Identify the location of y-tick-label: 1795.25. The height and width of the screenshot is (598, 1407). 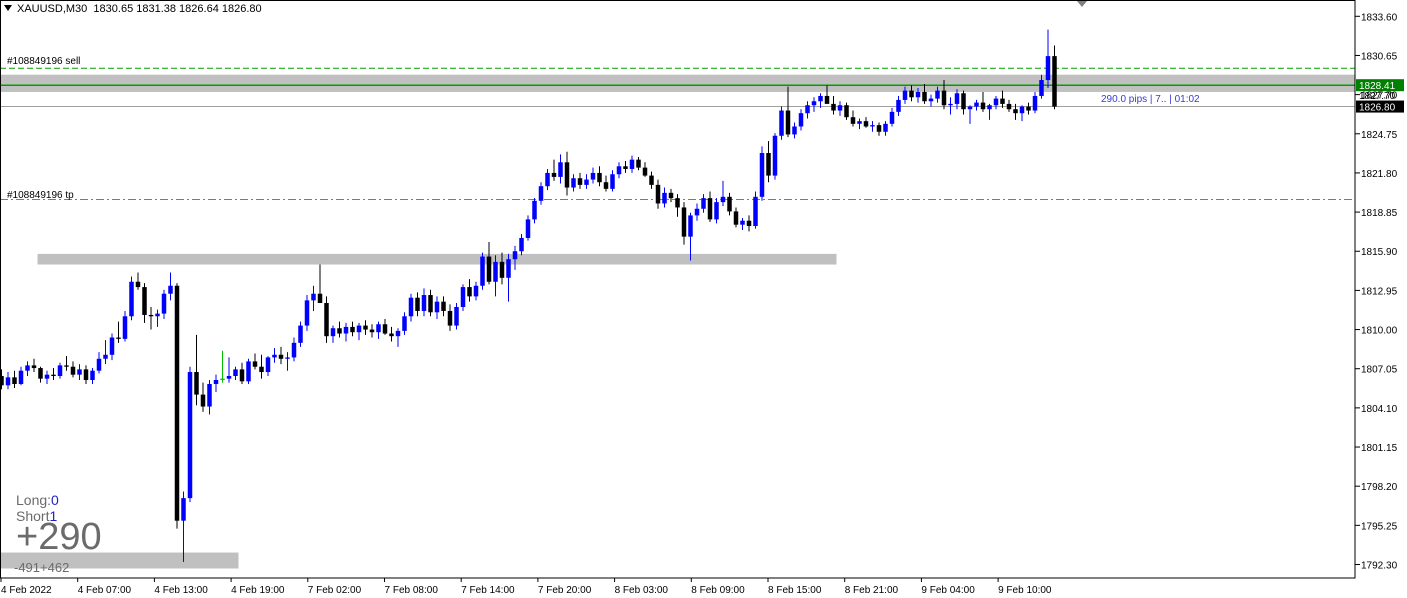
(1379, 526).